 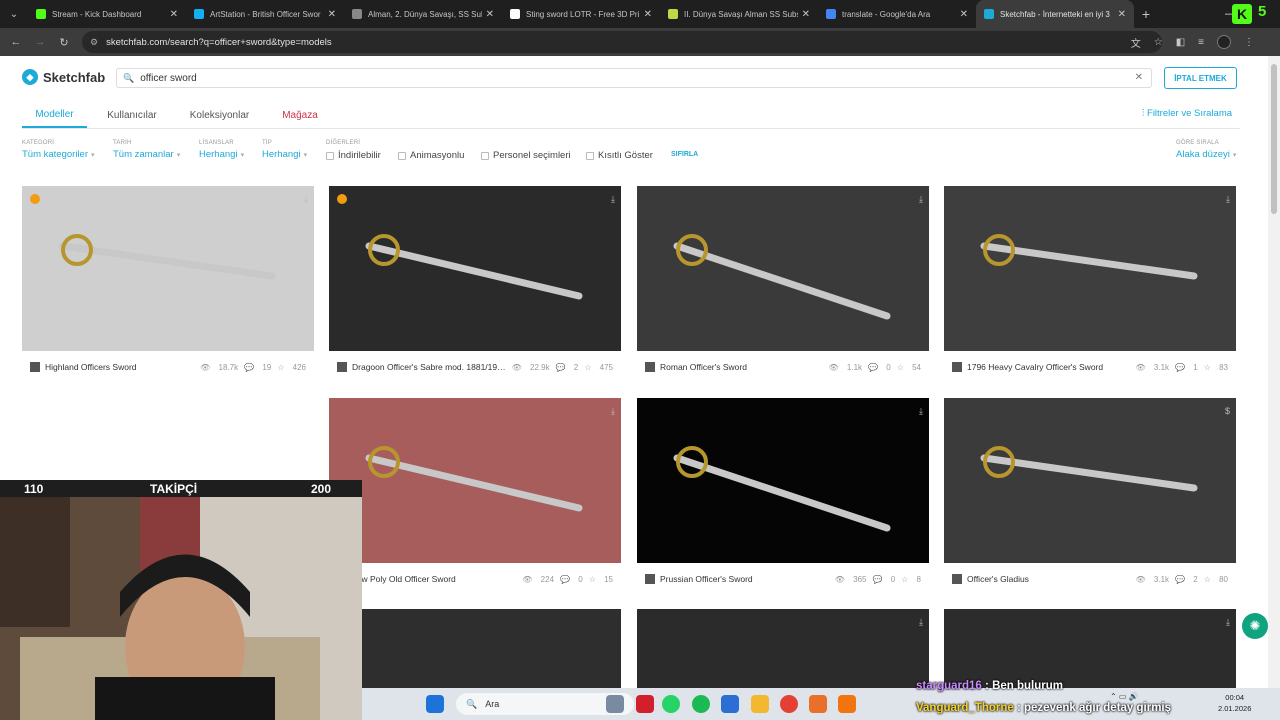 I want to click on browser-tab: ArtStation - British Officer Swor ✕, so click(x=265, y=14).